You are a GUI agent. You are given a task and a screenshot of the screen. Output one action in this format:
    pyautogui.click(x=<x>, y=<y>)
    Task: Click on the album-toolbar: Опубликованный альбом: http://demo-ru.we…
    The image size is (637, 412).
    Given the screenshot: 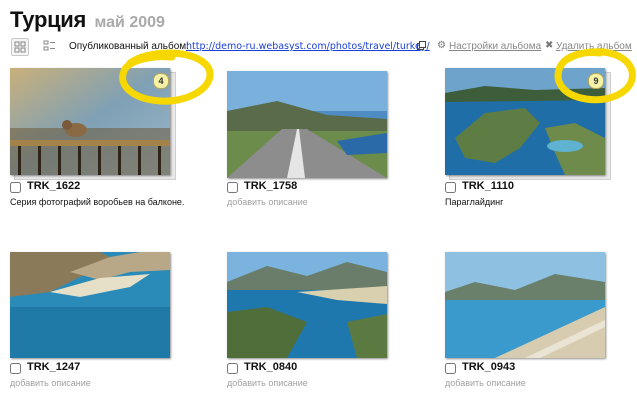 What is the action you would take?
    pyautogui.click(x=318, y=48)
    